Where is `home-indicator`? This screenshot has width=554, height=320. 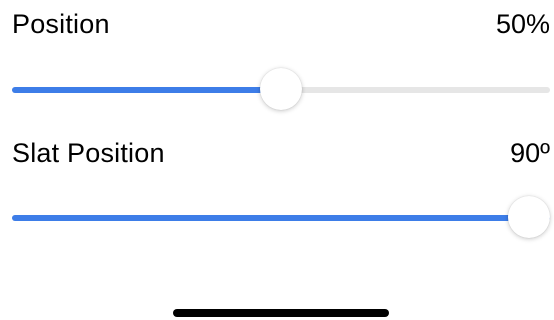 home-indicator is located at coordinates (281, 313).